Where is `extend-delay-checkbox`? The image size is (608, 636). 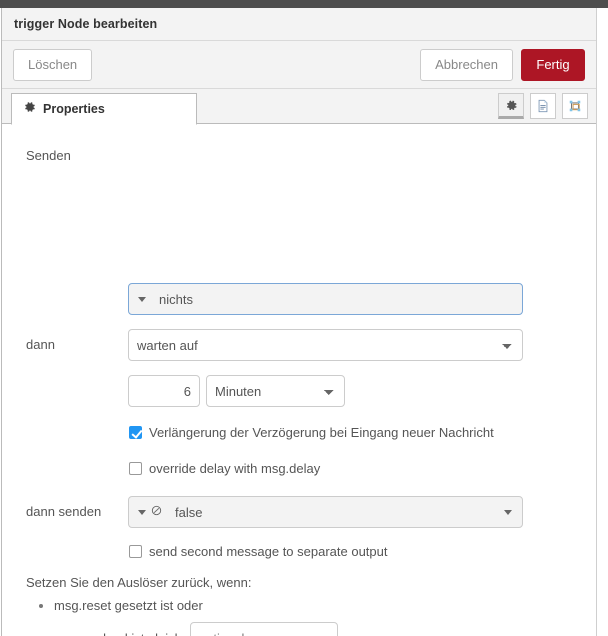
extend-delay-checkbox is located at coordinates (135, 432).